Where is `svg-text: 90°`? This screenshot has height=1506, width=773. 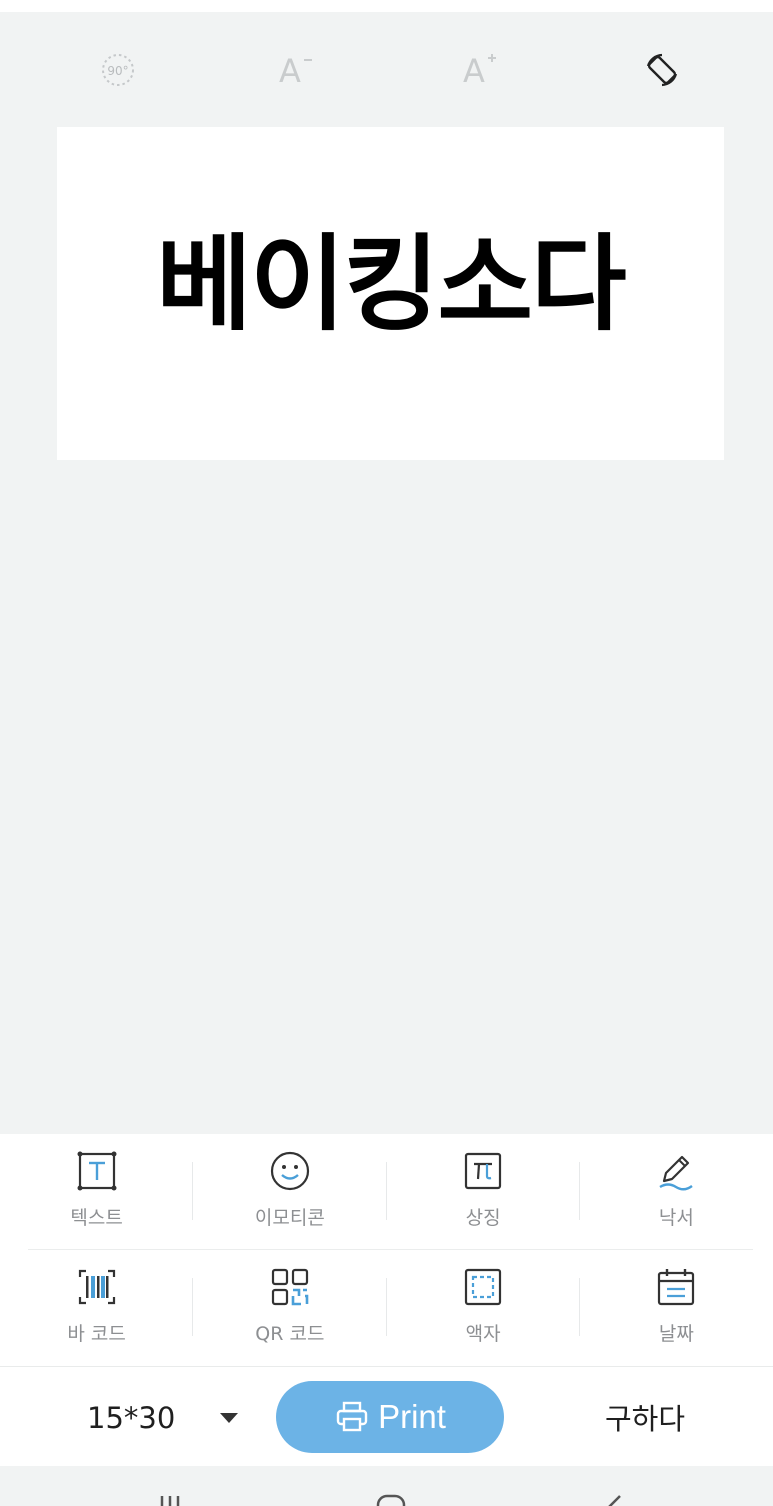
svg-text: 90° is located at coordinates (117, 71).